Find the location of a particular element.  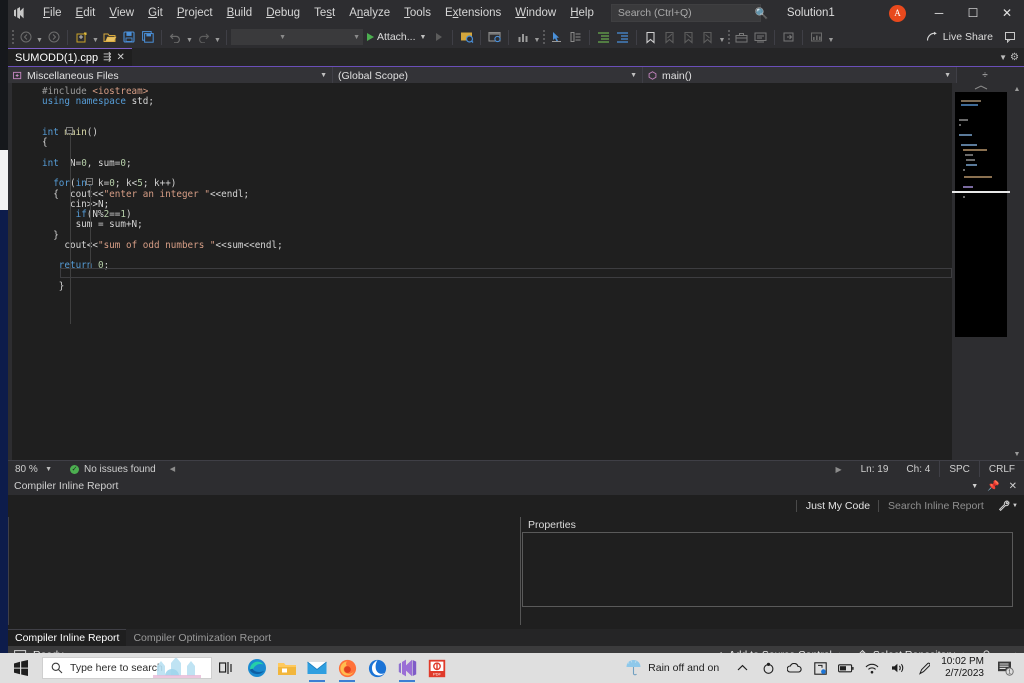

error-list-icon is located at coordinates (760, 37).